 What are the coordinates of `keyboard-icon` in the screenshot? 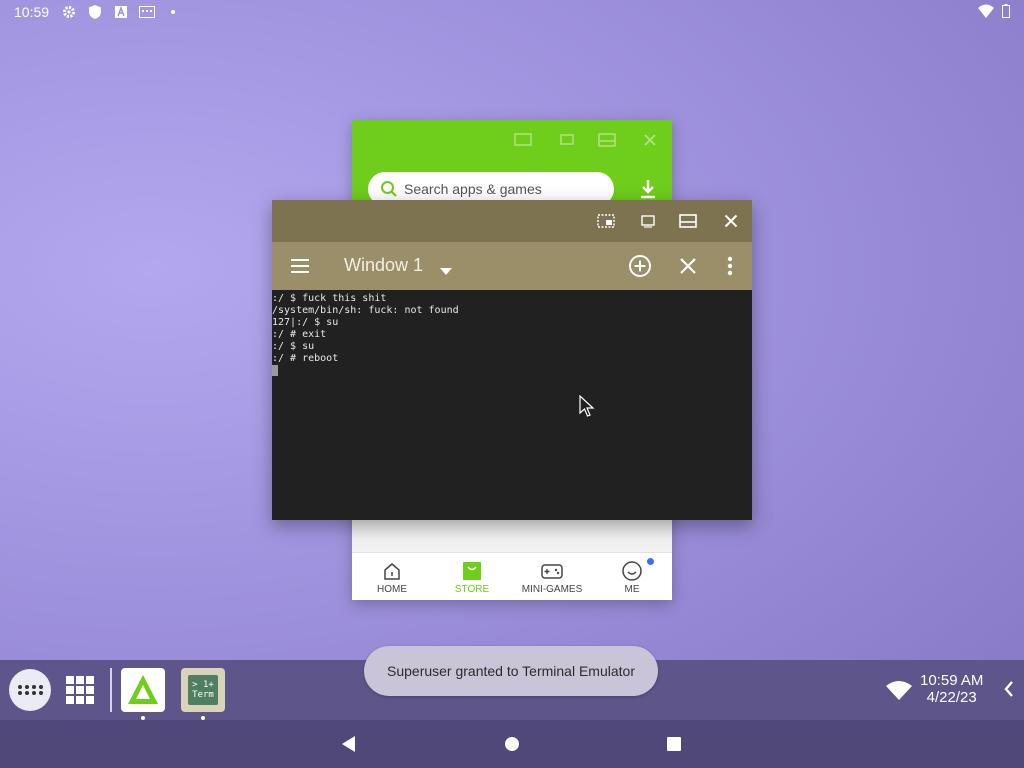 It's located at (147, 12).